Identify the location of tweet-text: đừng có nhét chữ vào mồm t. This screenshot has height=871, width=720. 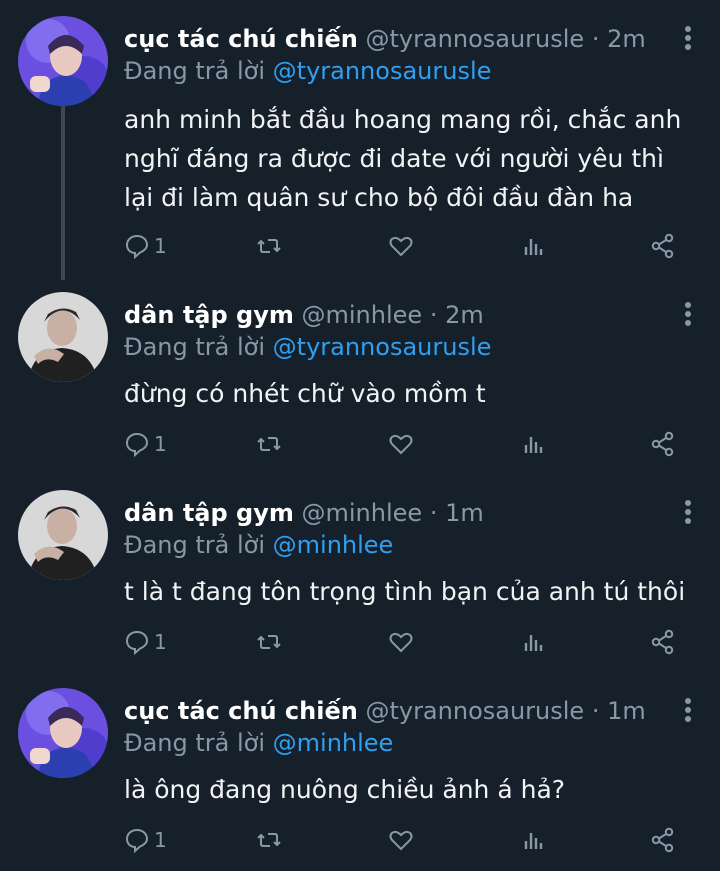
(305, 393).